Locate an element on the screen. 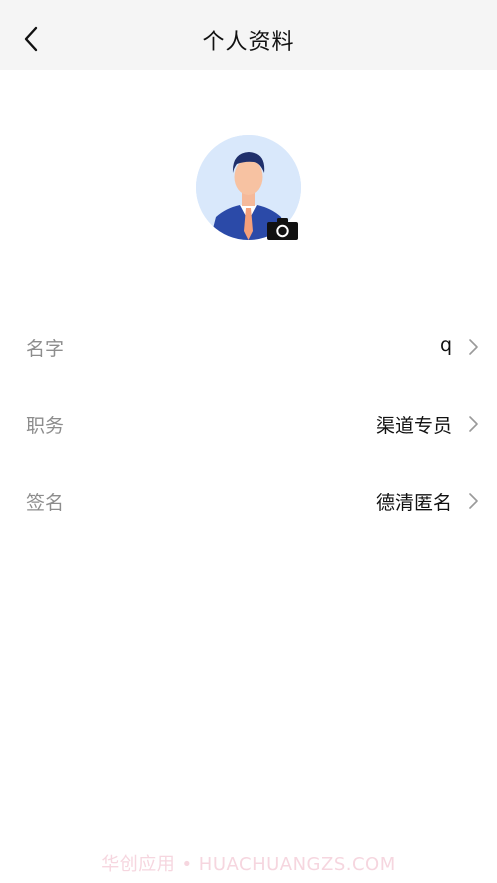 This screenshot has height=883, width=497. camera-icon is located at coordinates (282, 229).